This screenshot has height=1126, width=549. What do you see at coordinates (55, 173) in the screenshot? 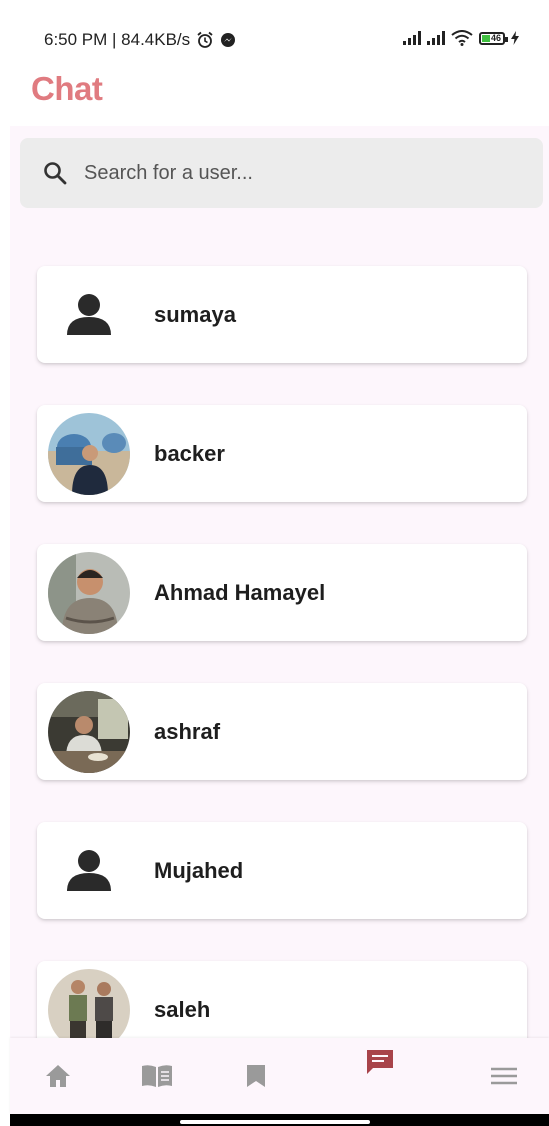
I see `search-icon` at bounding box center [55, 173].